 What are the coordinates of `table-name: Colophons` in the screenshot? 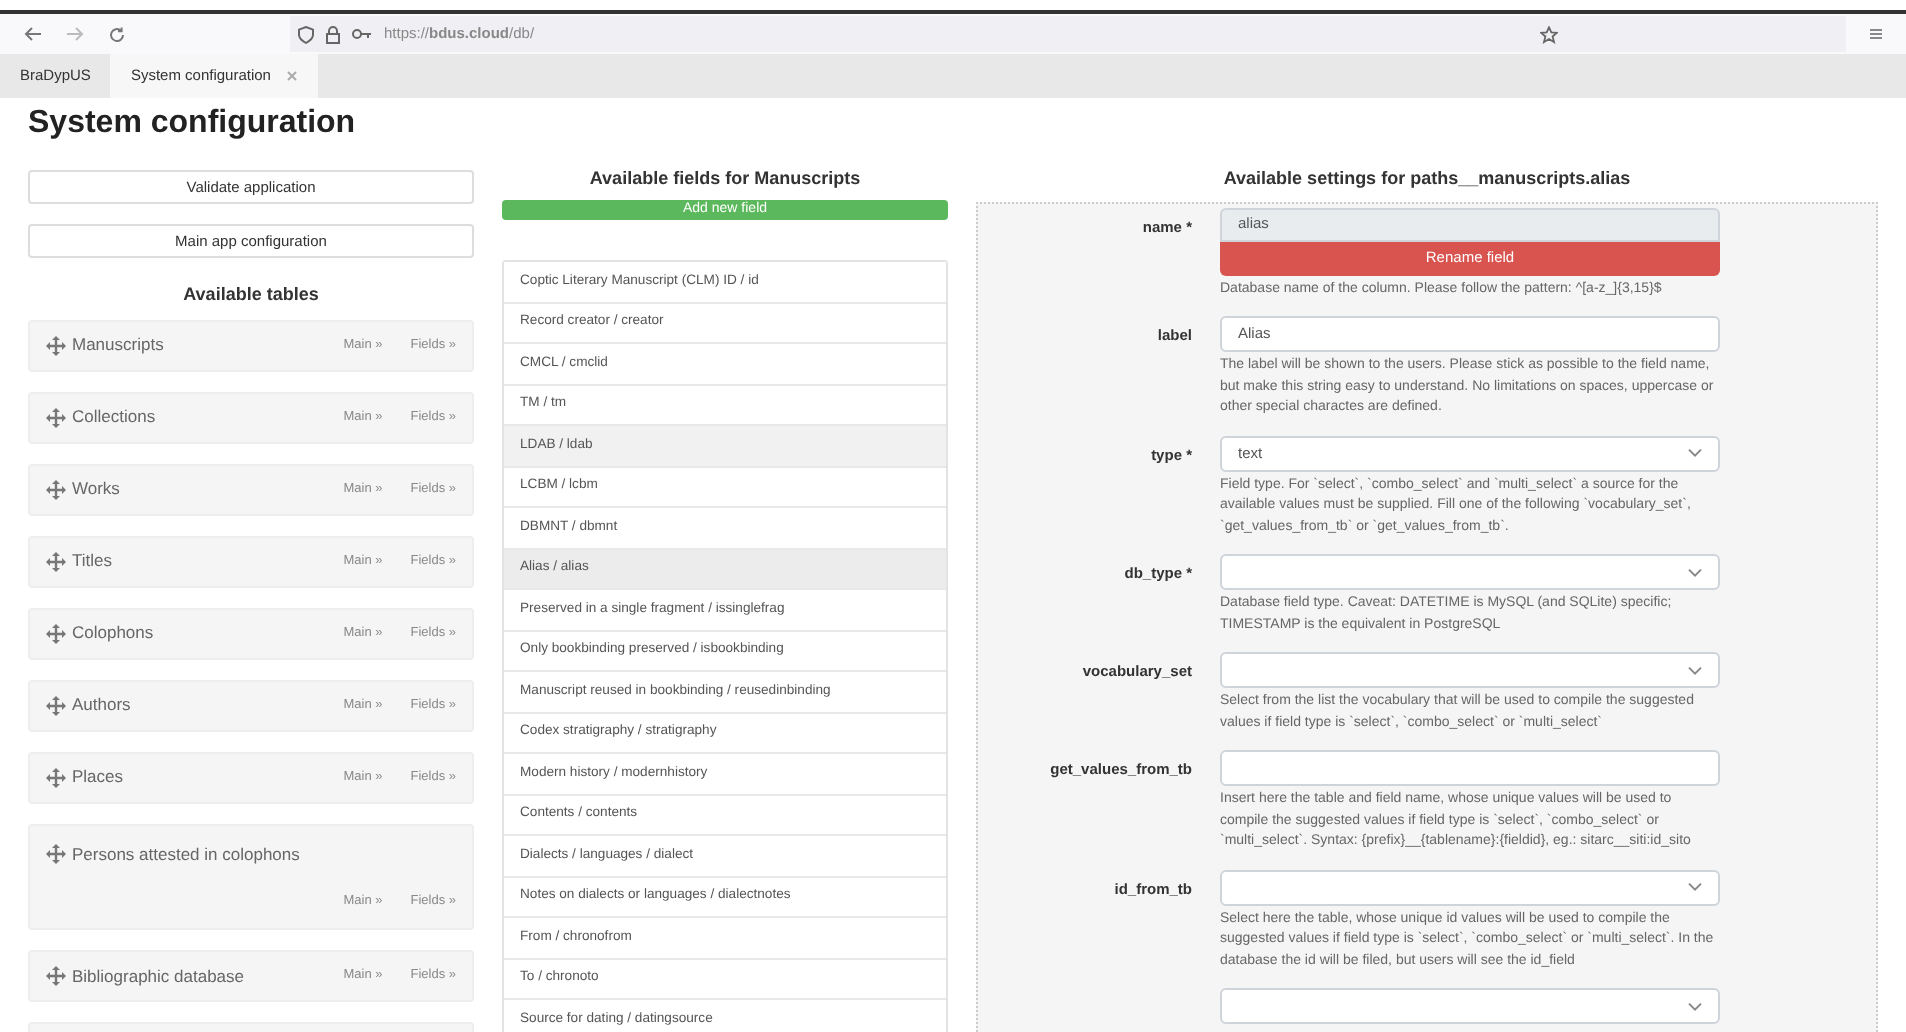 It's located at (113, 633).